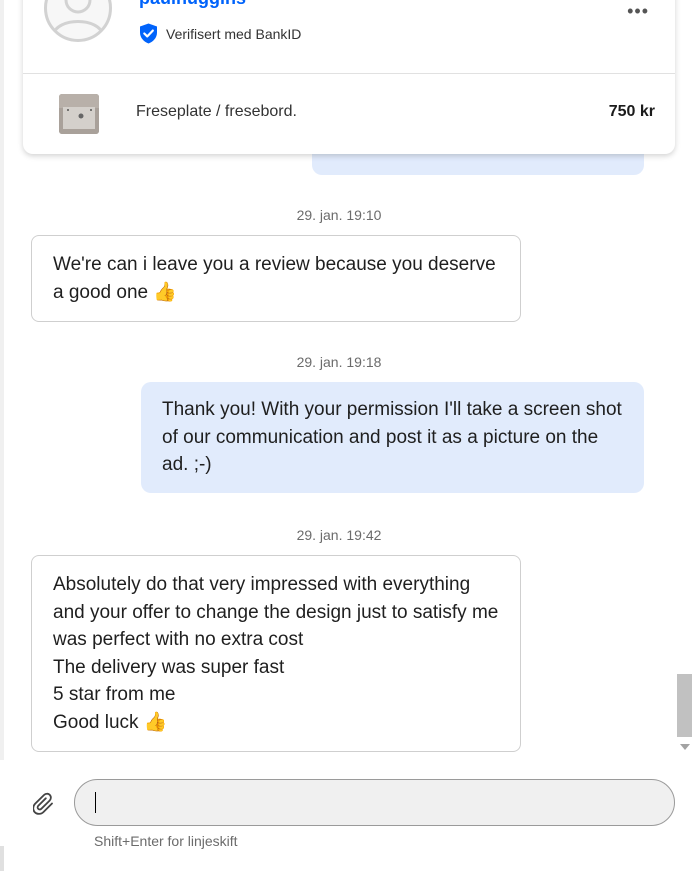  I want to click on text-caret, so click(95, 802).